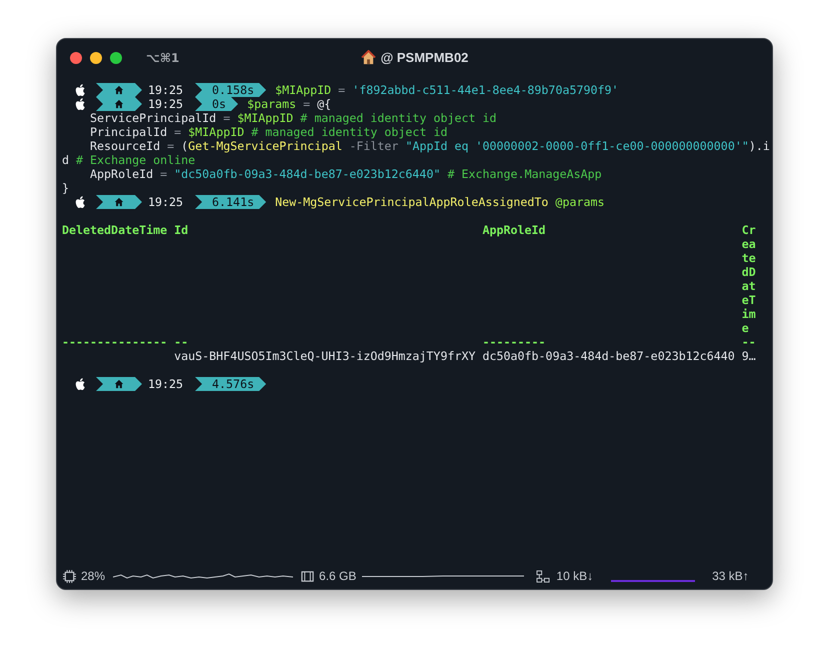 The height and width of the screenshot is (665, 829). I want to click on close-button, so click(76, 58).